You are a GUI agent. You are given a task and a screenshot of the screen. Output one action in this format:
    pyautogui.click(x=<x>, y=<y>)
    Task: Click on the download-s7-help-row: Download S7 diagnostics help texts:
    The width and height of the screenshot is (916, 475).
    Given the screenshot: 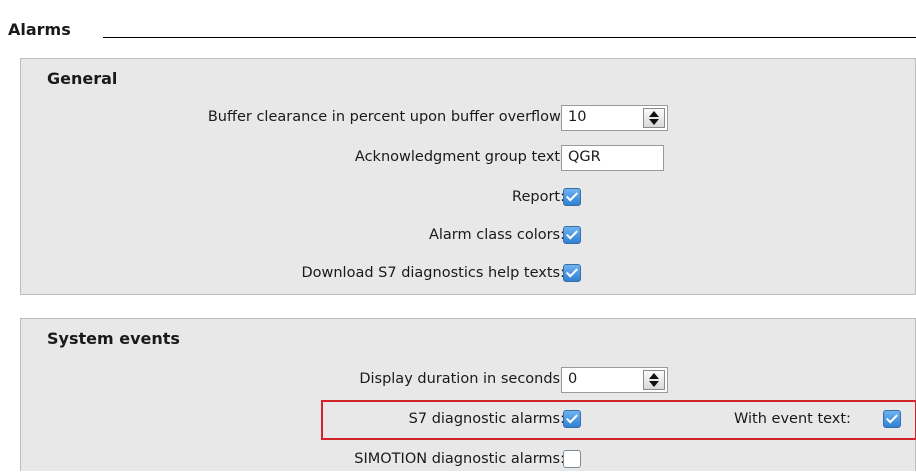 What is the action you would take?
    pyautogui.click(x=468, y=275)
    